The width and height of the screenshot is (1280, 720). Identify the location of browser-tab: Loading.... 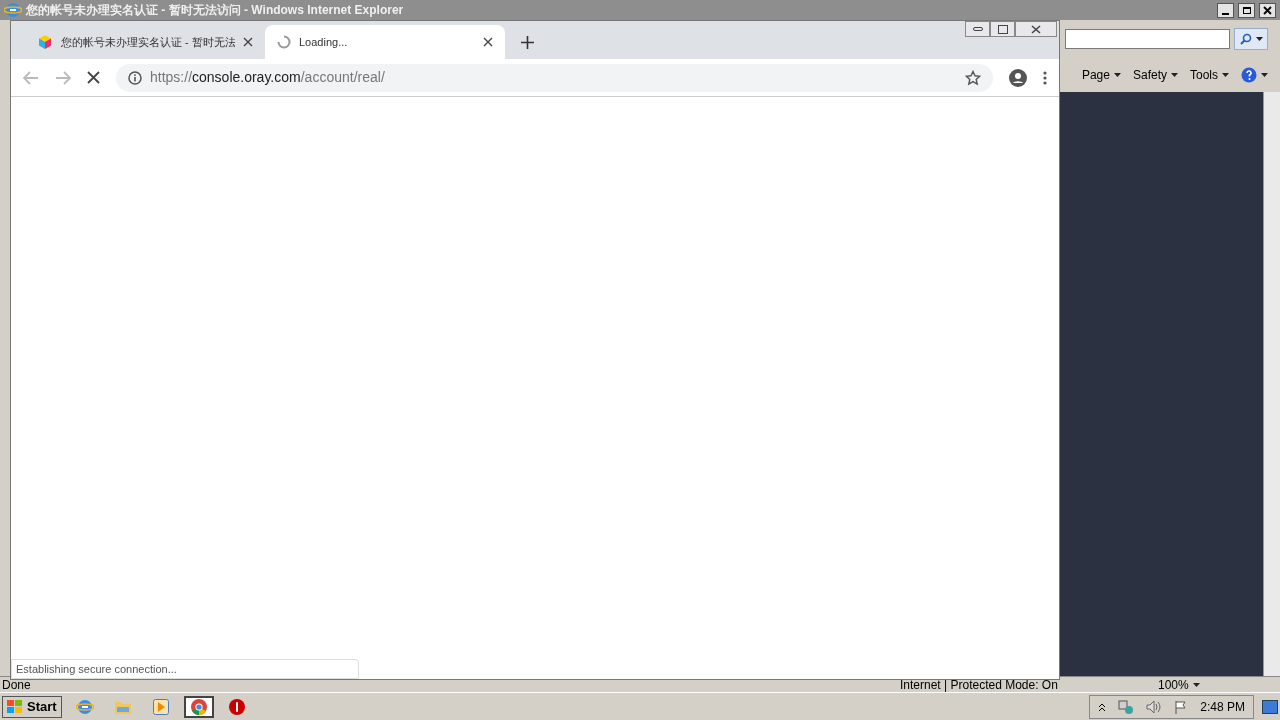
(385, 42).